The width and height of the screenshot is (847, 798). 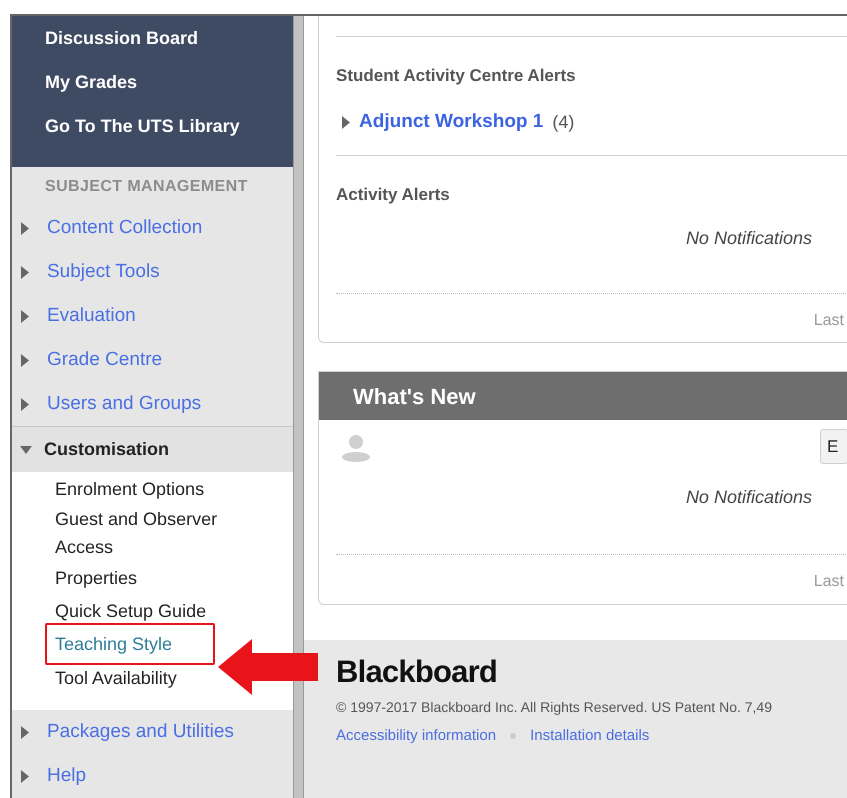 I want to click on edit-button: E, so click(x=833, y=446).